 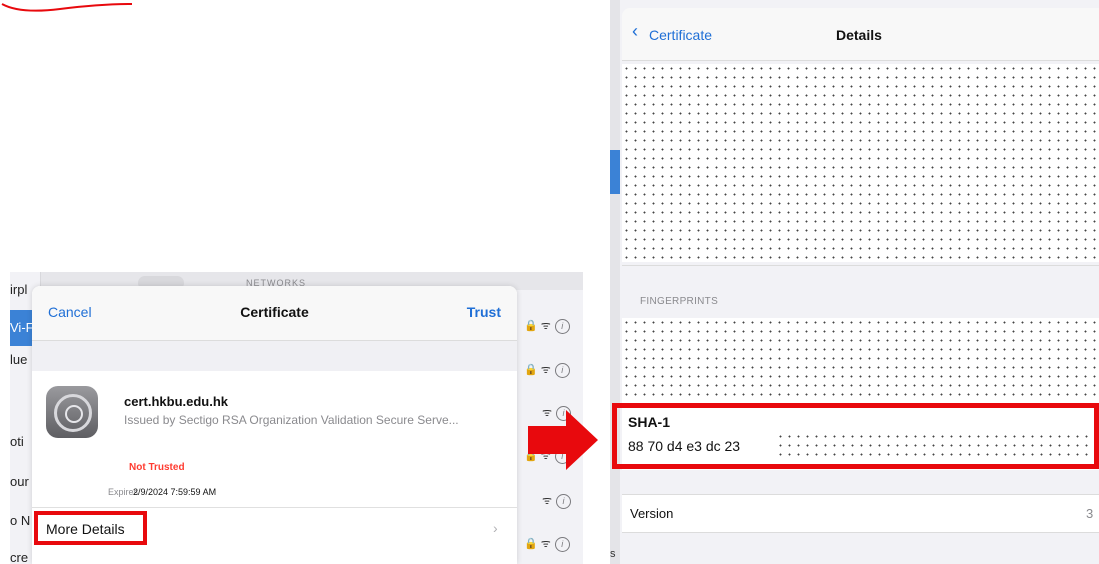 I want to click on fingerprints-header: FINGERPRINTS, so click(x=679, y=301).